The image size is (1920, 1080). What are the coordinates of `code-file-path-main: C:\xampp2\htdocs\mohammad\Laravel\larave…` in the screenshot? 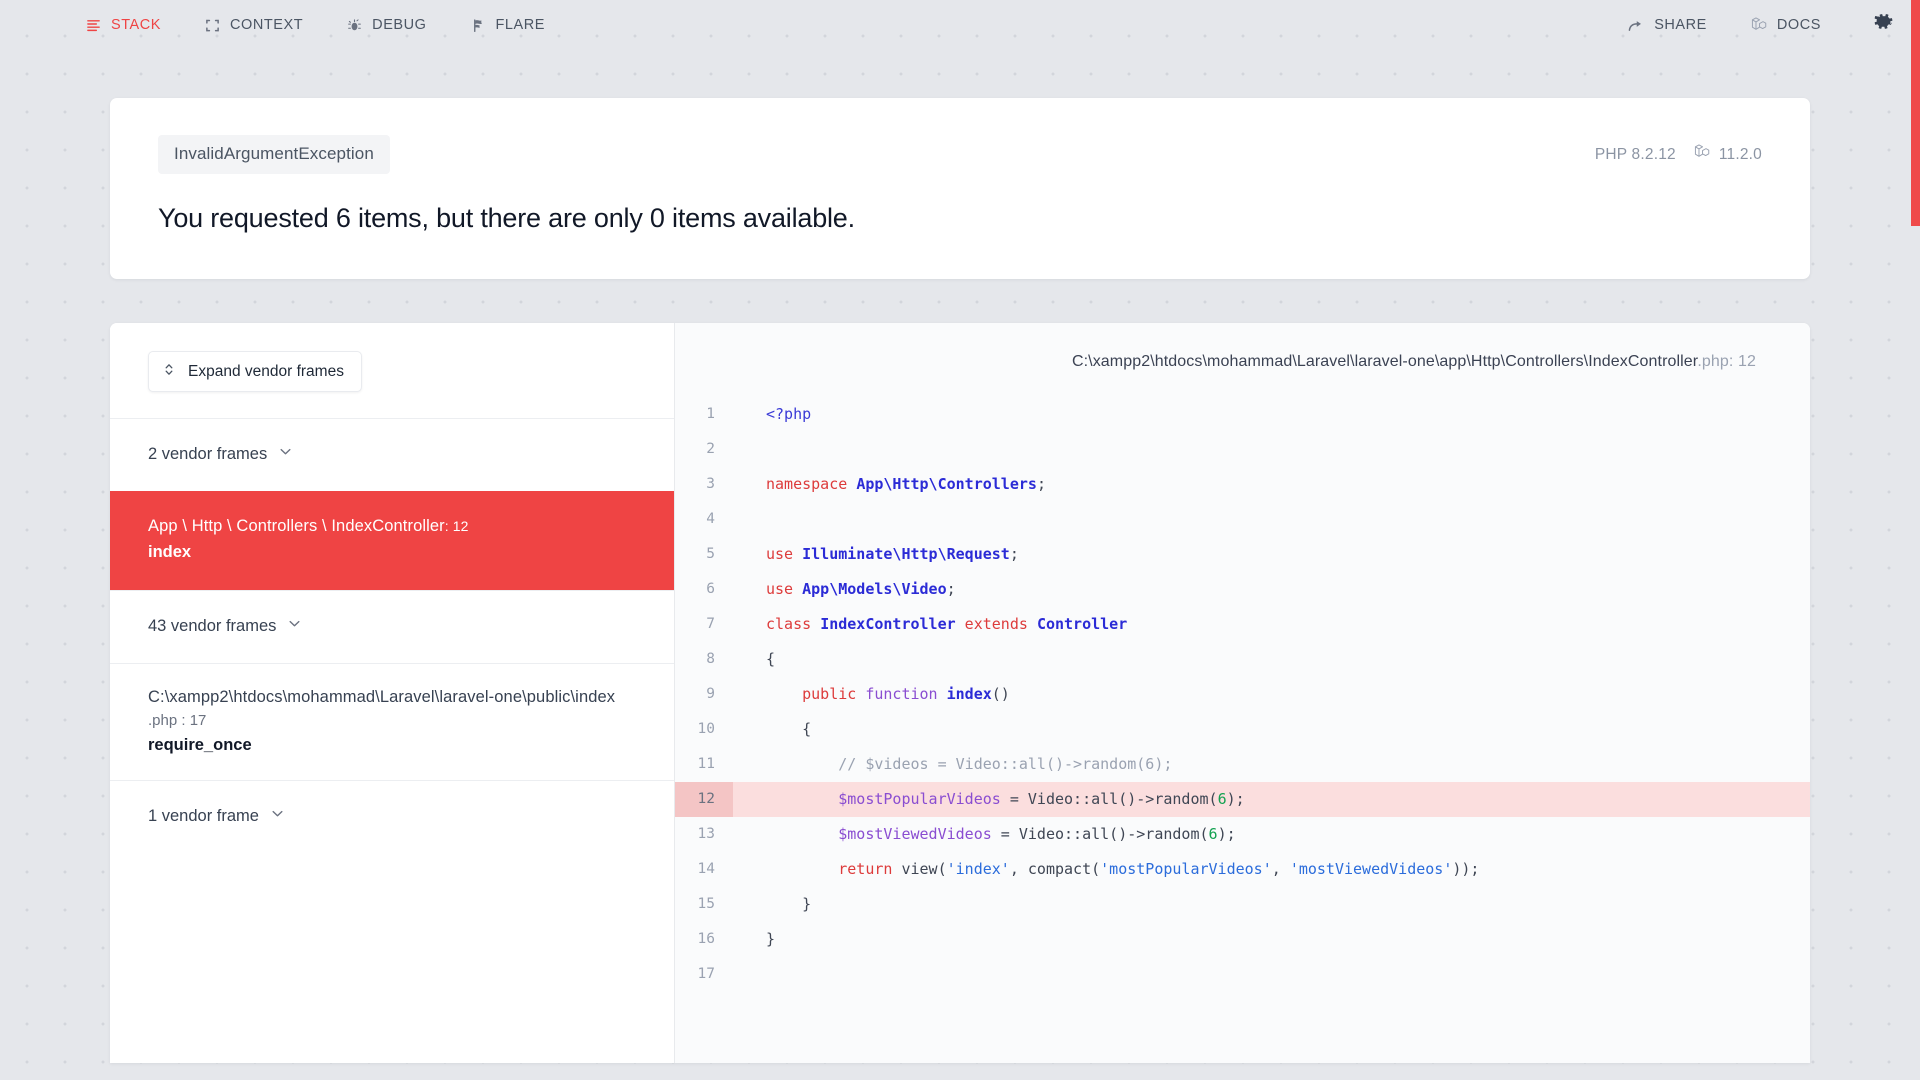 It's located at (1384, 362).